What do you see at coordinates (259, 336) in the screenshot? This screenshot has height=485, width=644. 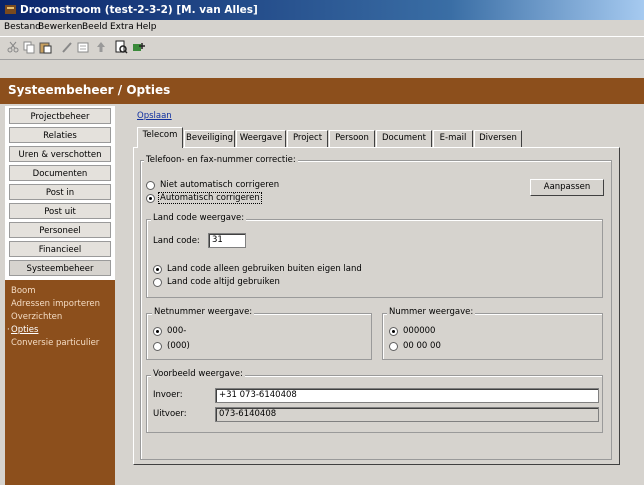 I see `area-code-group` at bounding box center [259, 336].